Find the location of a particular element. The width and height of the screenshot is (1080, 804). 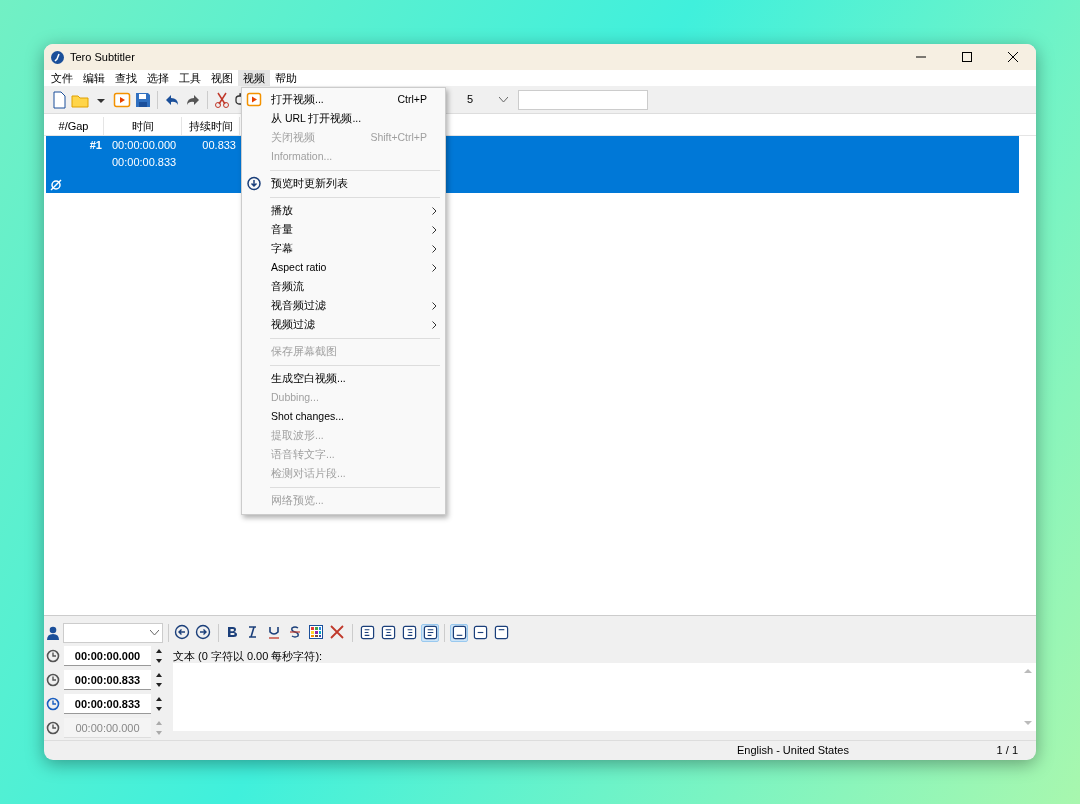

person-icon is located at coordinates (53, 632).